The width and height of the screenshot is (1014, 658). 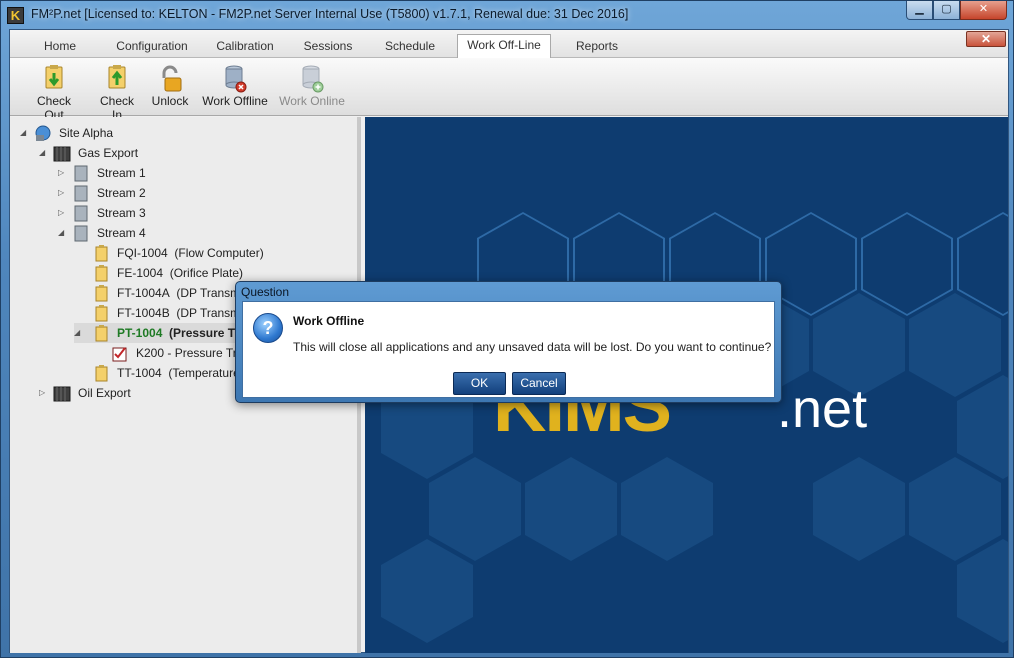 What do you see at coordinates (143, 313) in the screenshot?
I see `tag-label: FT-1004B` at bounding box center [143, 313].